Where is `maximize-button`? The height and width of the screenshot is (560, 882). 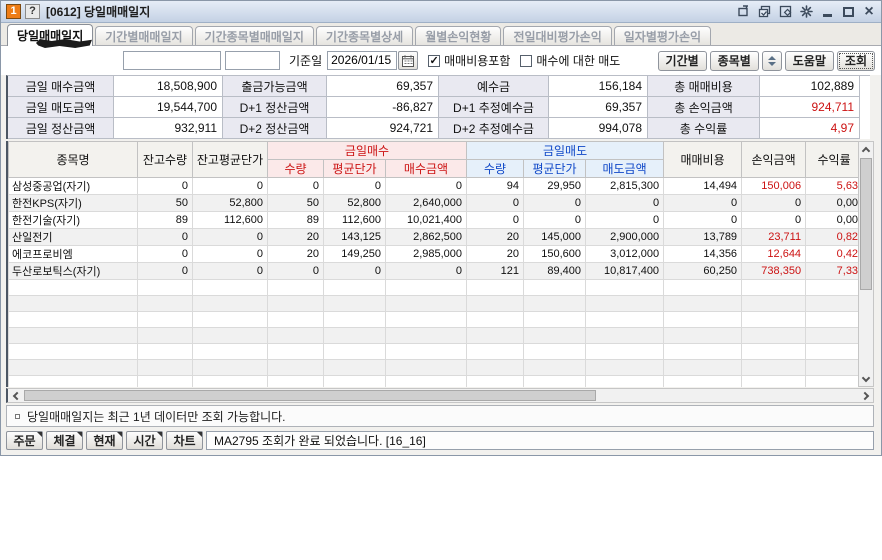
maximize-button is located at coordinates (848, 12).